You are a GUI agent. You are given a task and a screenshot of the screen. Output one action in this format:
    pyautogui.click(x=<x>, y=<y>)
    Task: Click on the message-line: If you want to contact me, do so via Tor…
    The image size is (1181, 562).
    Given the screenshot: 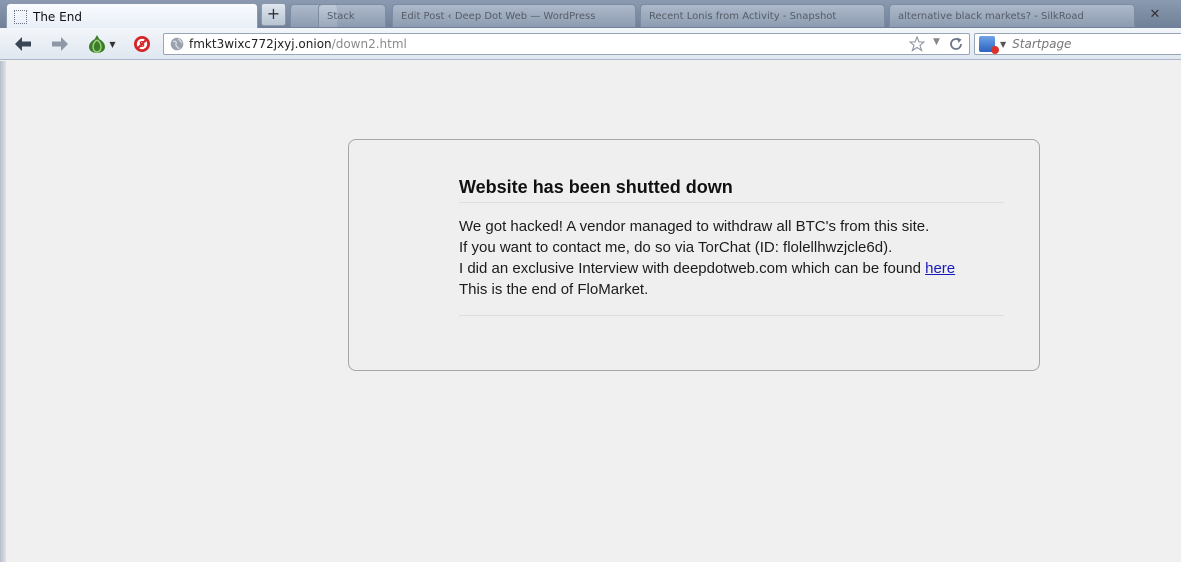 What is the action you would take?
    pyautogui.click(x=676, y=247)
    